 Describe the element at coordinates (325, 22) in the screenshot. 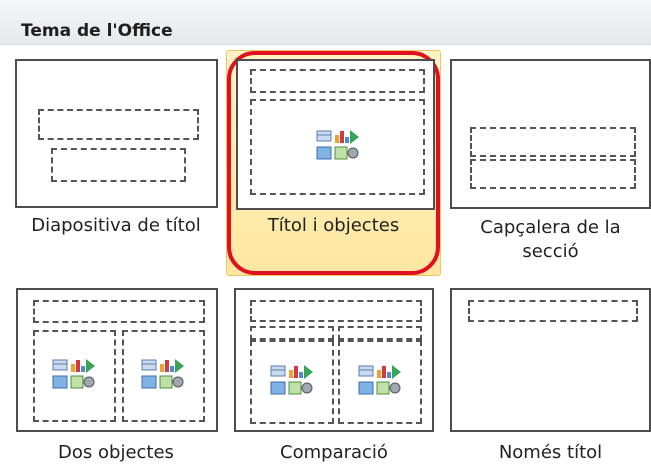

I see `gallery-header: Tema de l'Office` at that location.